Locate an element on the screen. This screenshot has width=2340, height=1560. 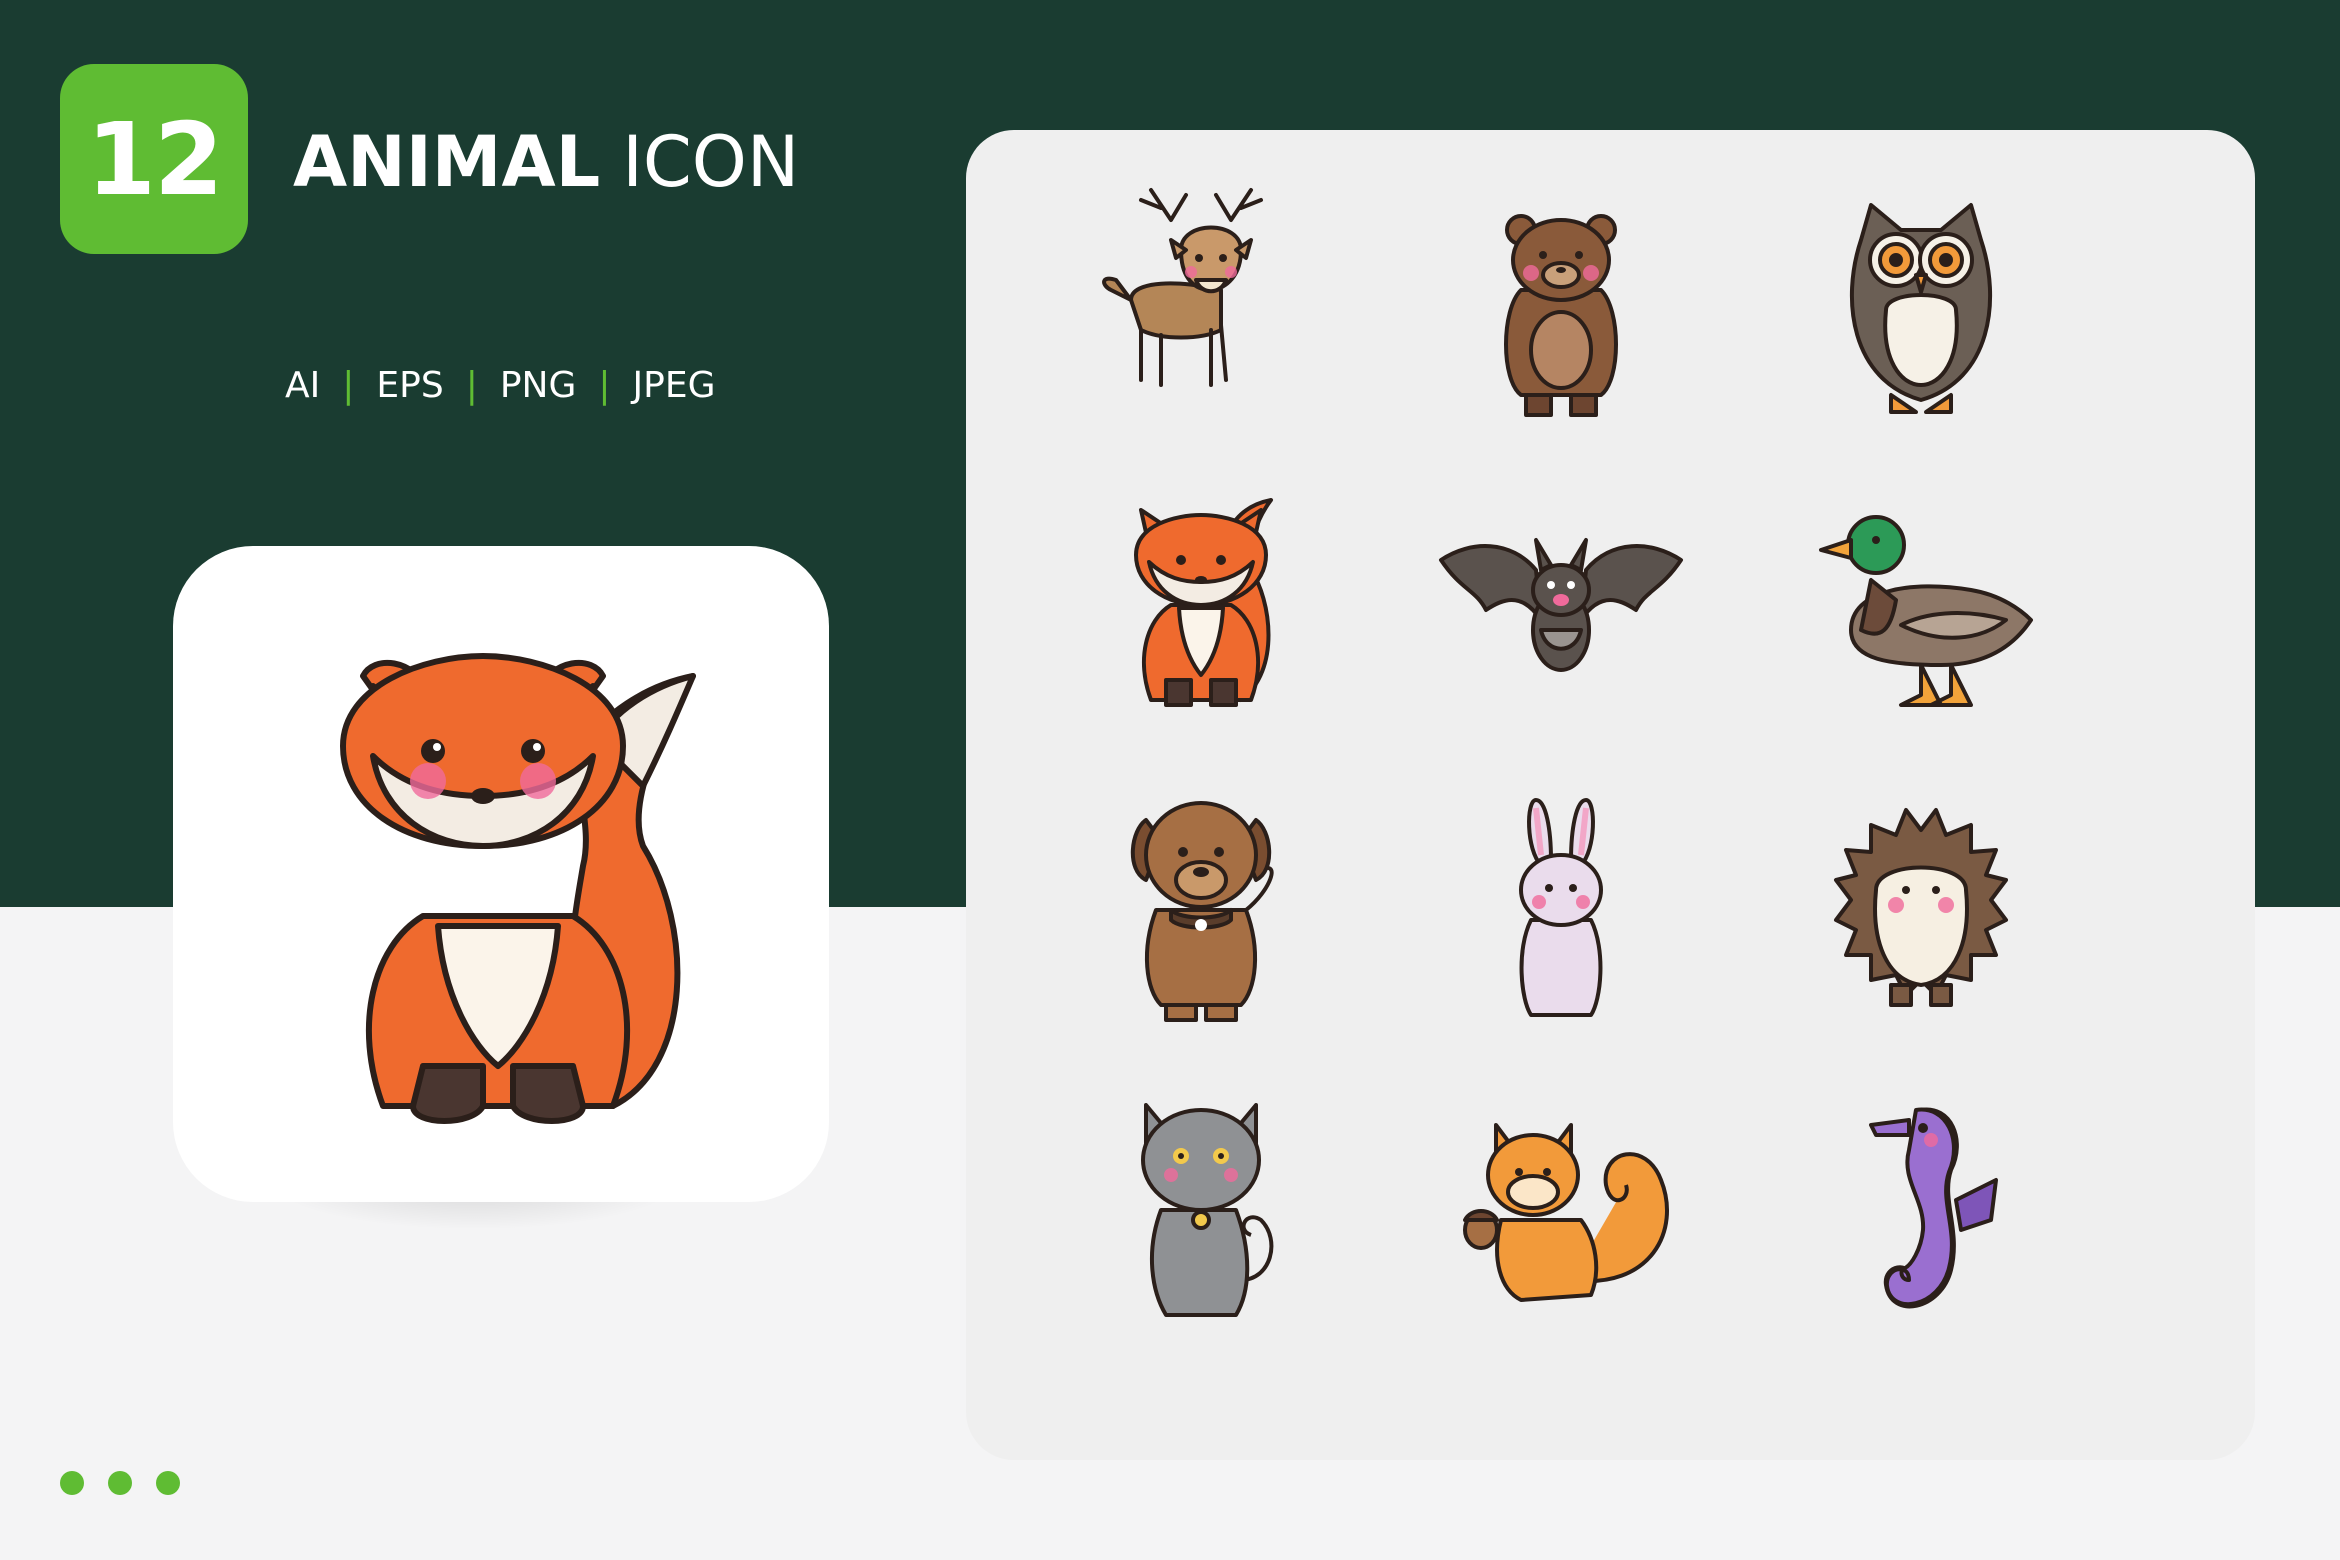
owl-icon is located at coordinates (1921, 308).